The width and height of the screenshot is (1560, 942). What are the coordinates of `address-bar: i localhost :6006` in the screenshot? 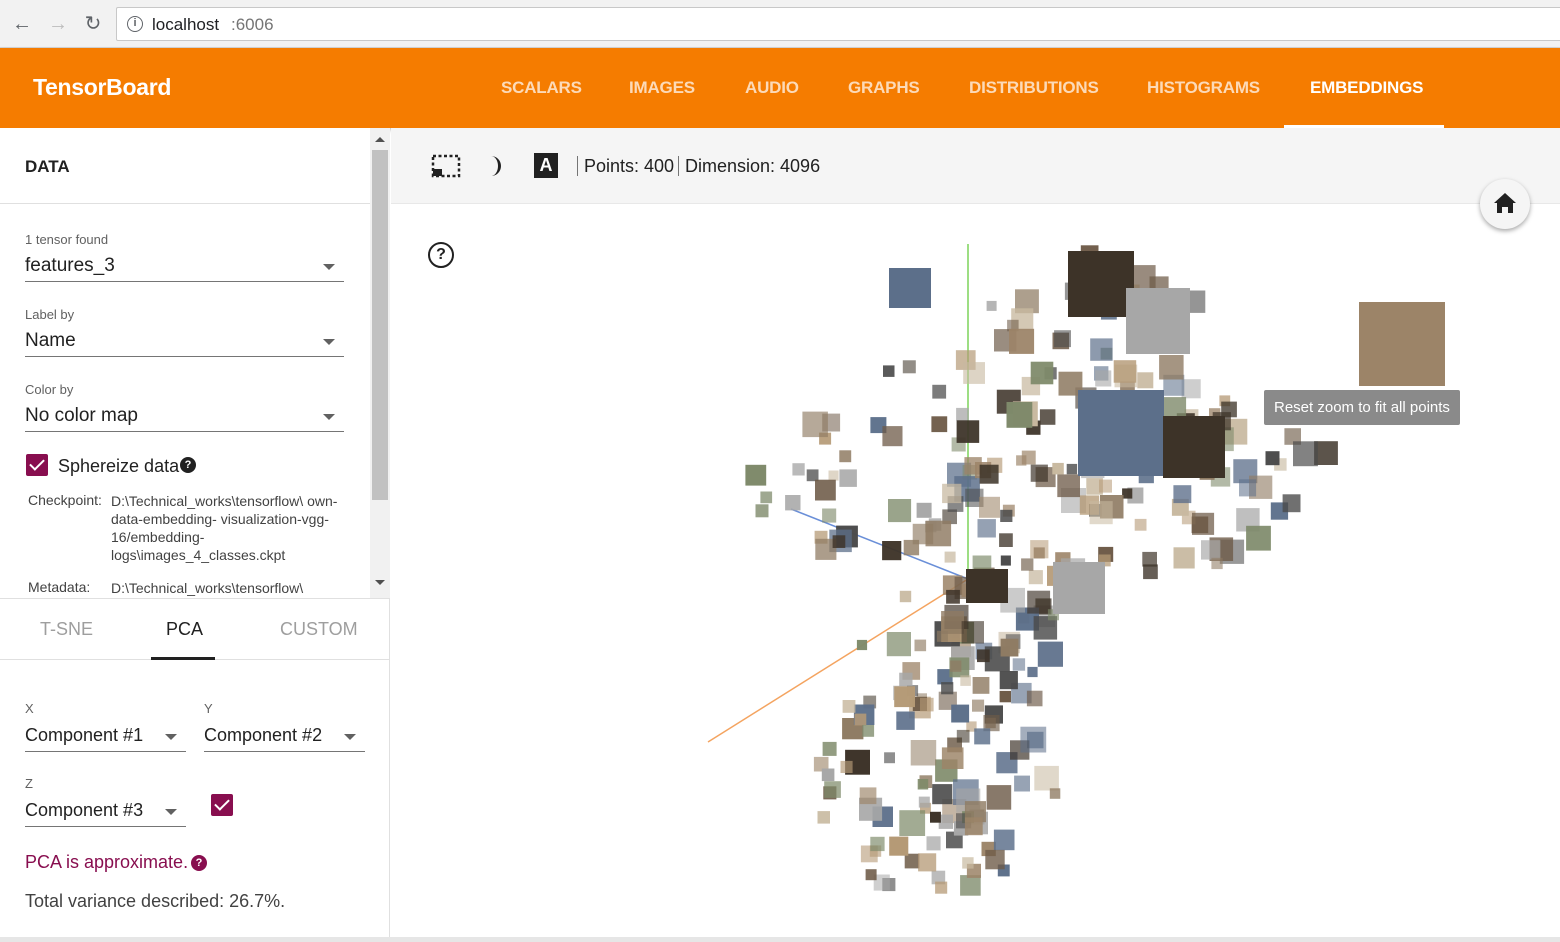 It's located at (838, 24).